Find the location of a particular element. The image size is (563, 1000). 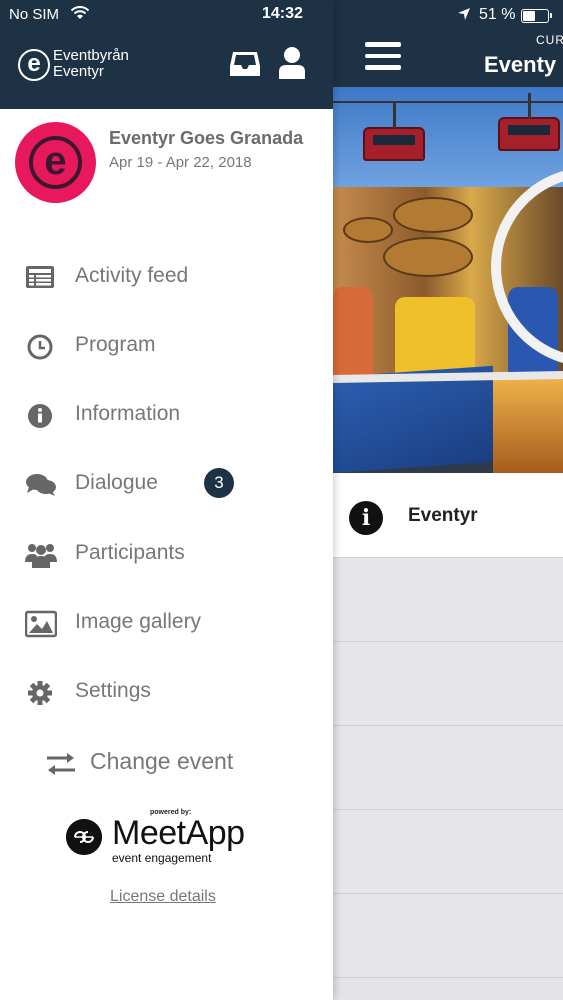

brand-line2: Eventyr is located at coordinates (78, 71).